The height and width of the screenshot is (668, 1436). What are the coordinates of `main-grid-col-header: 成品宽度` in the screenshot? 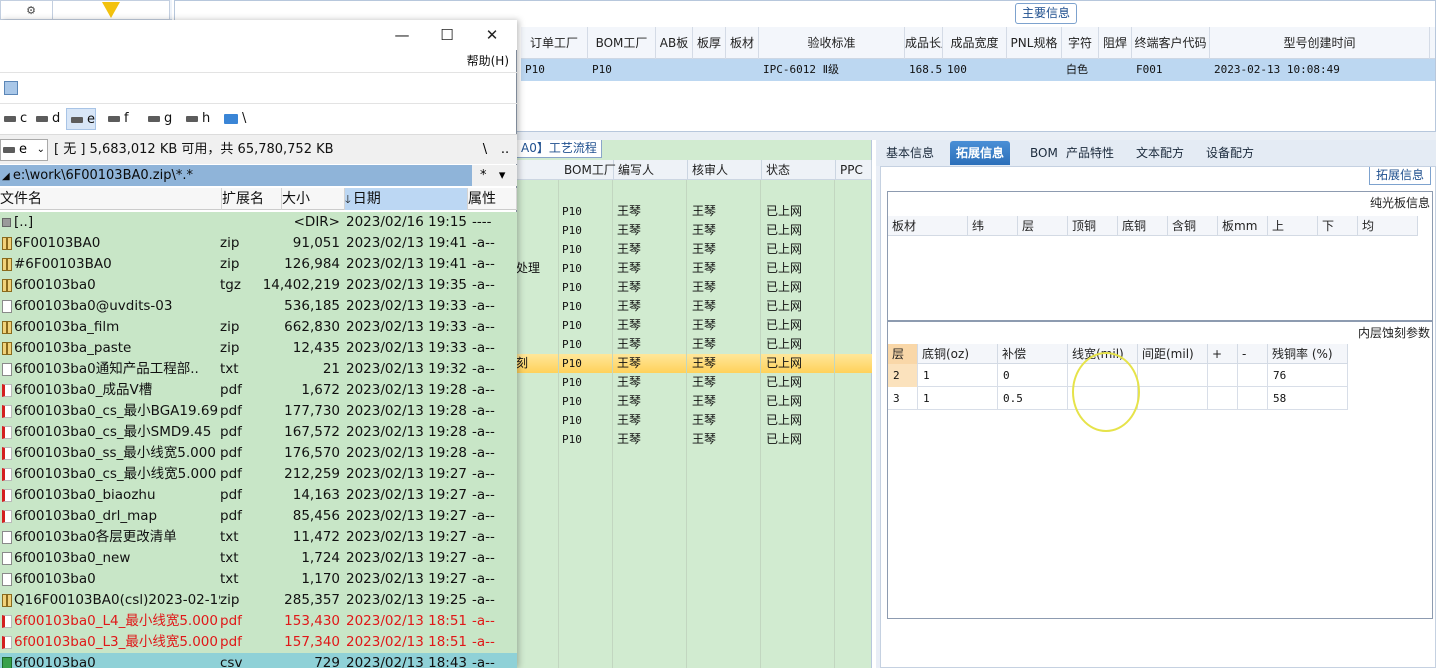 It's located at (975, 43).